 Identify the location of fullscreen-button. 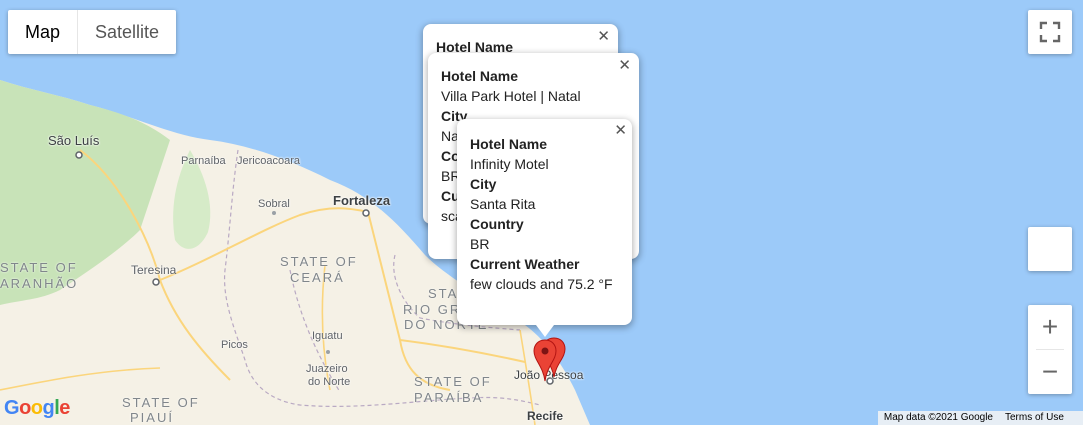
(1050, 32).